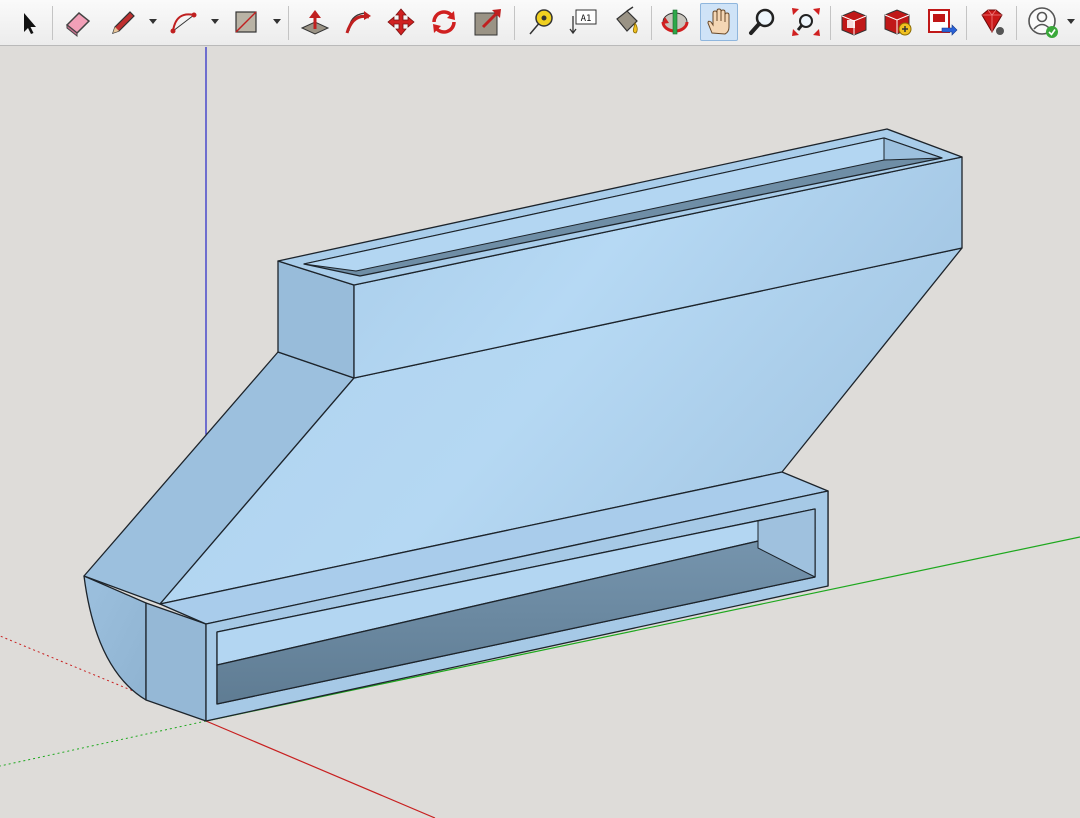  What do you see at coordinates (30, 23) in the screenshot?
I see `select-arrow-icon` at bounding box center [30, 23].